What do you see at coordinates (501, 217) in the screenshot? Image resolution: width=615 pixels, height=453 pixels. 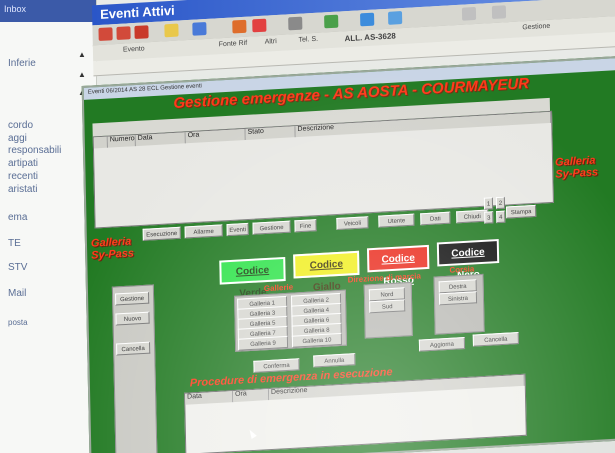 I see `pager-button: 4` at bounding box center [501, 217].